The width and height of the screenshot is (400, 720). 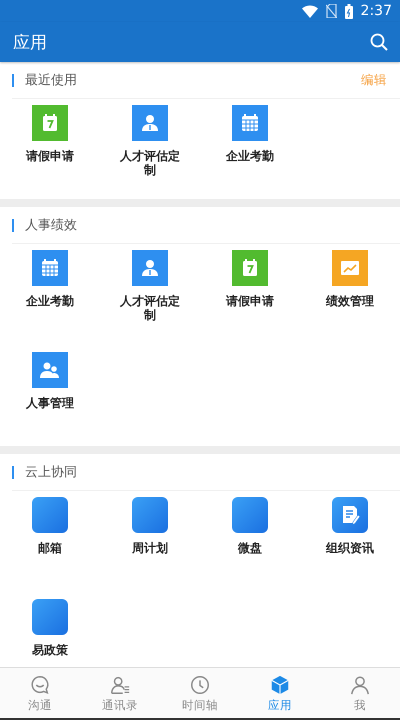 What do you see at coordinates (40, 685) in the screenshot?
I see `chat-bubble-icon` at bounding box center [40, 685].